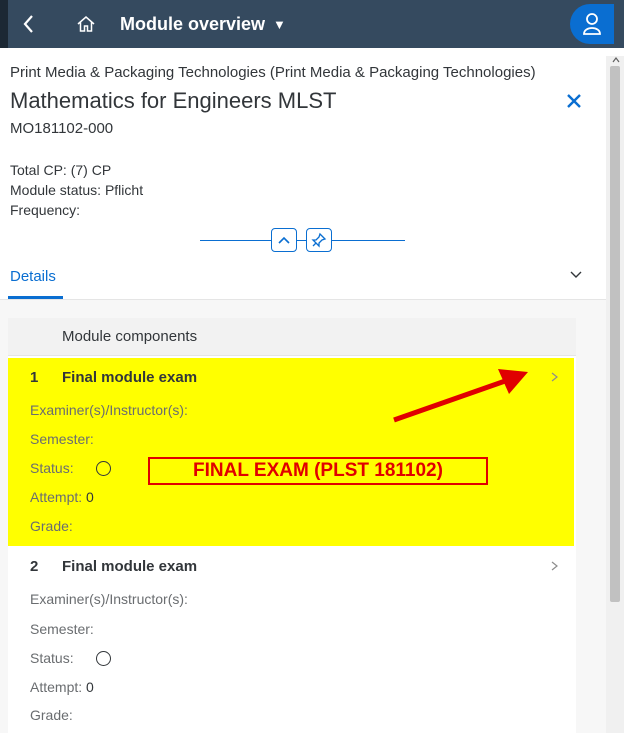  What do you see at coordinates (292, 337) in the screenshot?
I see `module-components-header: Module components` at bounding box center [292, 337].